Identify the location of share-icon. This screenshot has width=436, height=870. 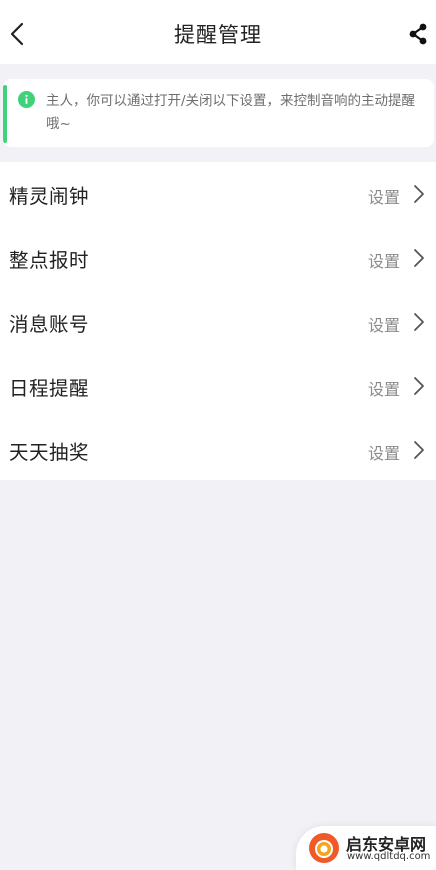
(418, 34).